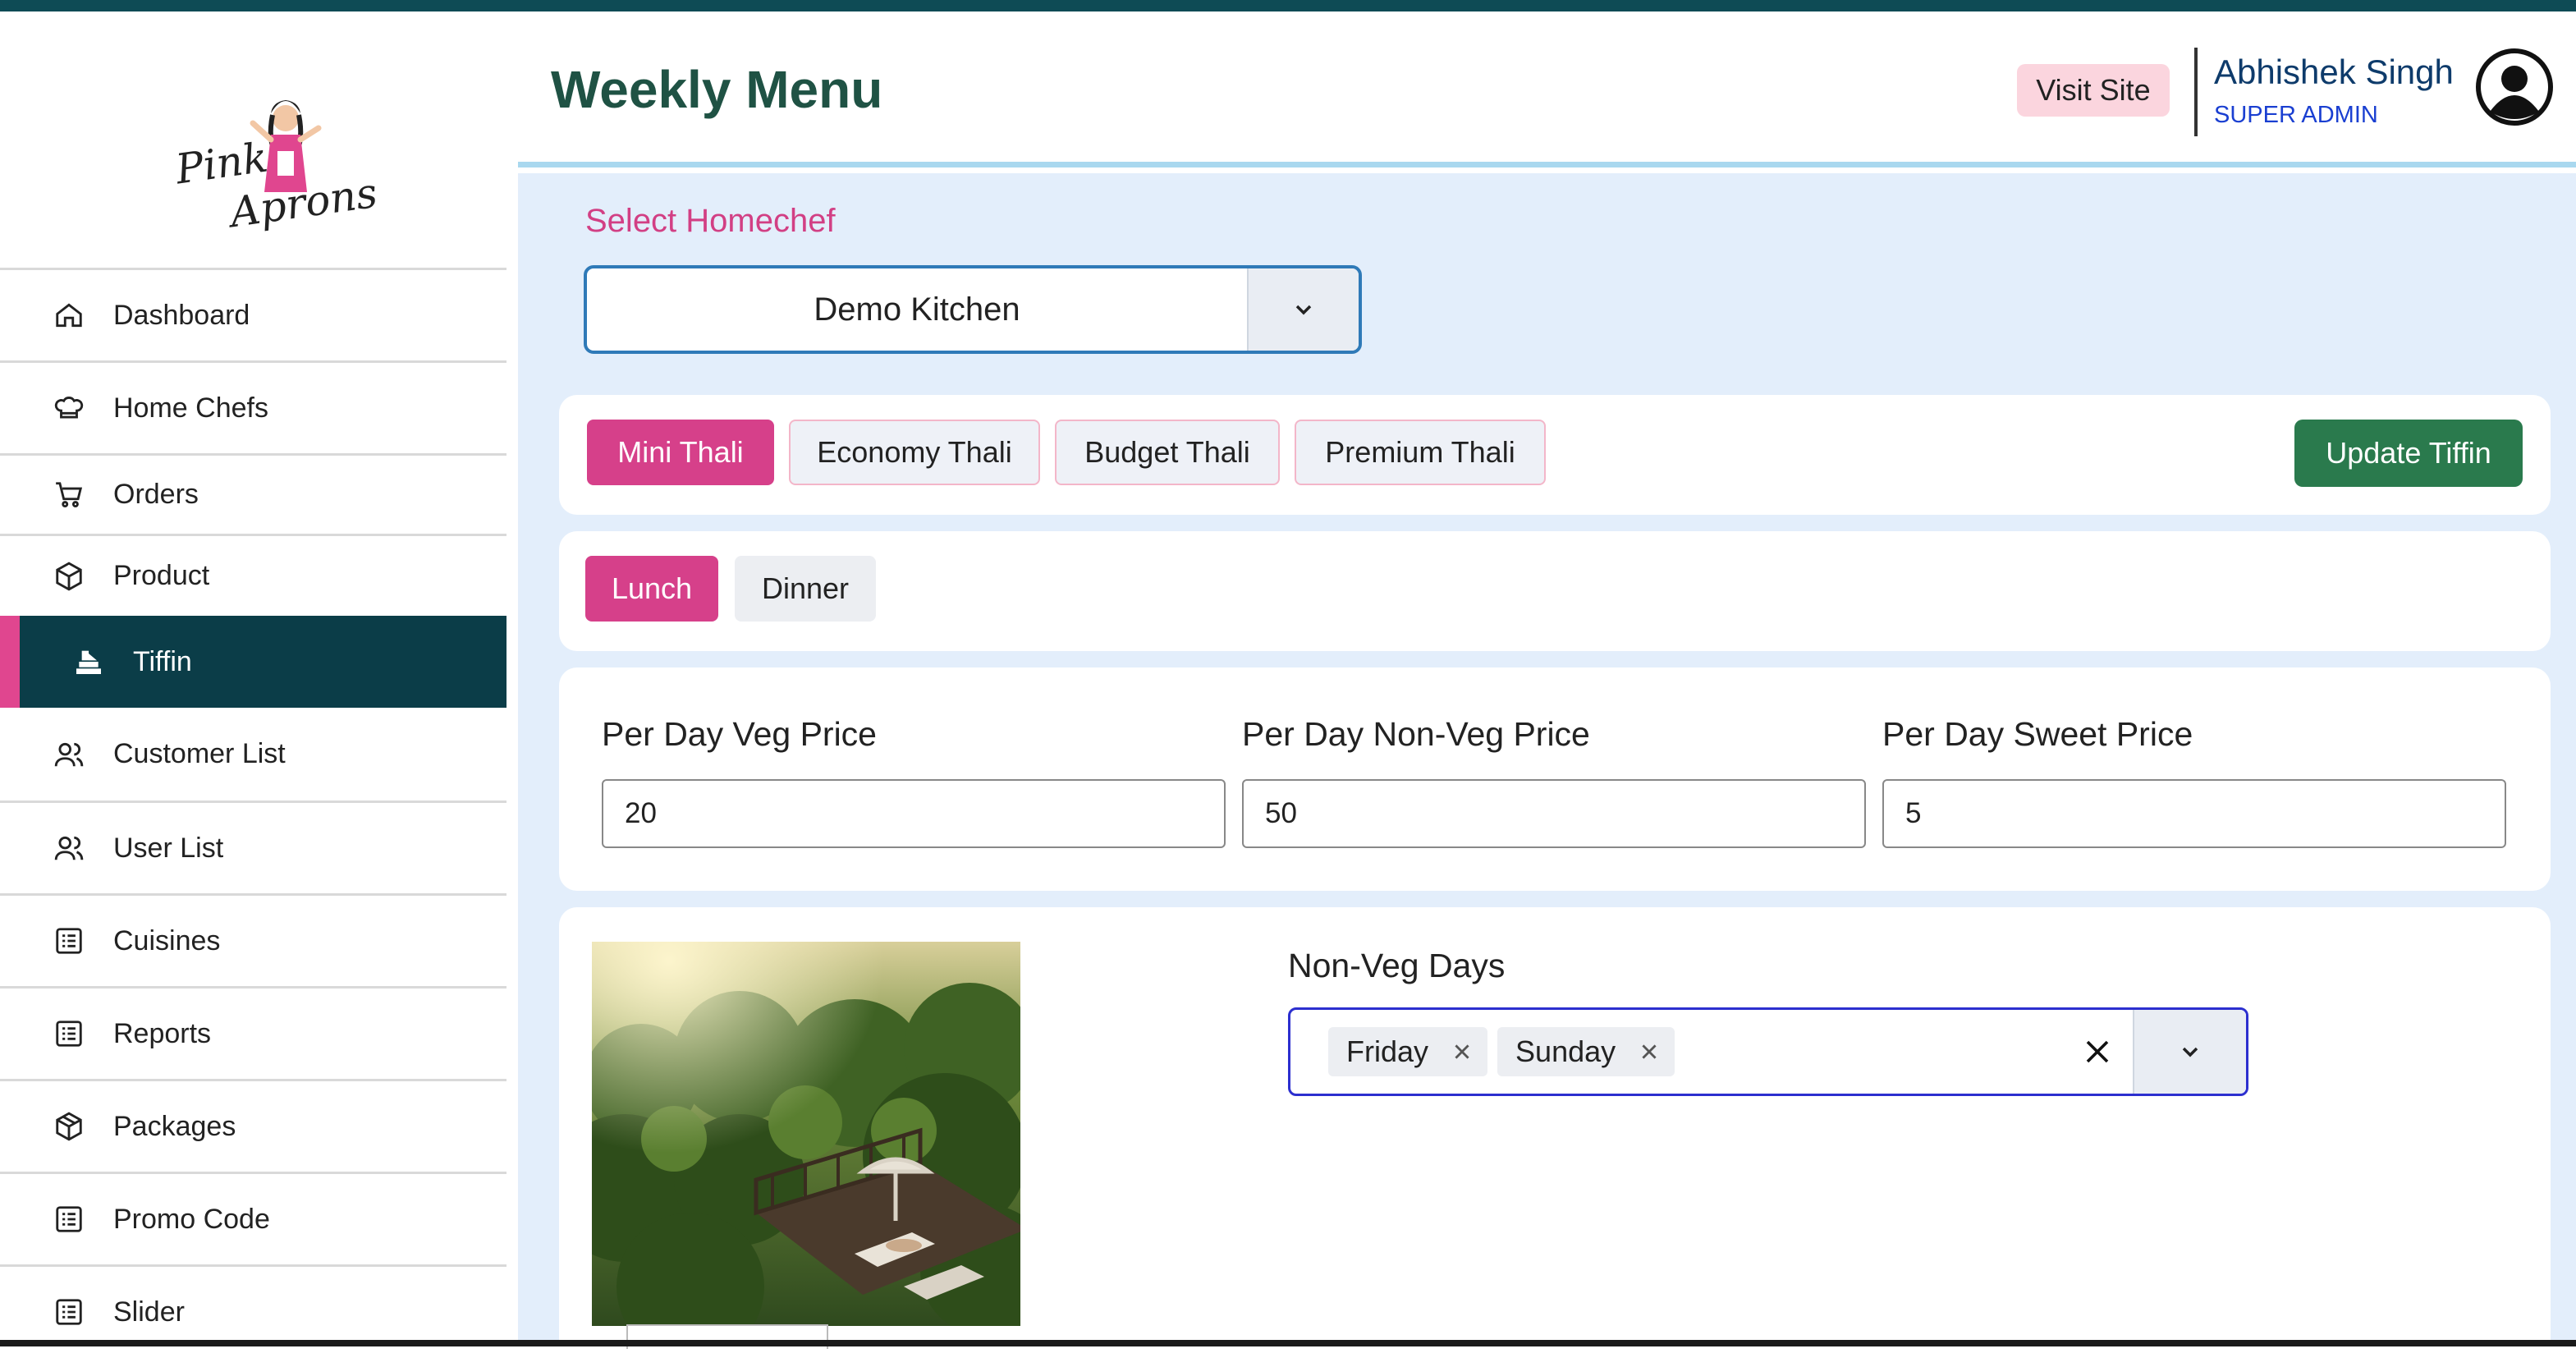  What do you see at coordinates (652, 589) in the screenshot?
I see `tab-lunch: Lunch` at bounding box center [652, 589].